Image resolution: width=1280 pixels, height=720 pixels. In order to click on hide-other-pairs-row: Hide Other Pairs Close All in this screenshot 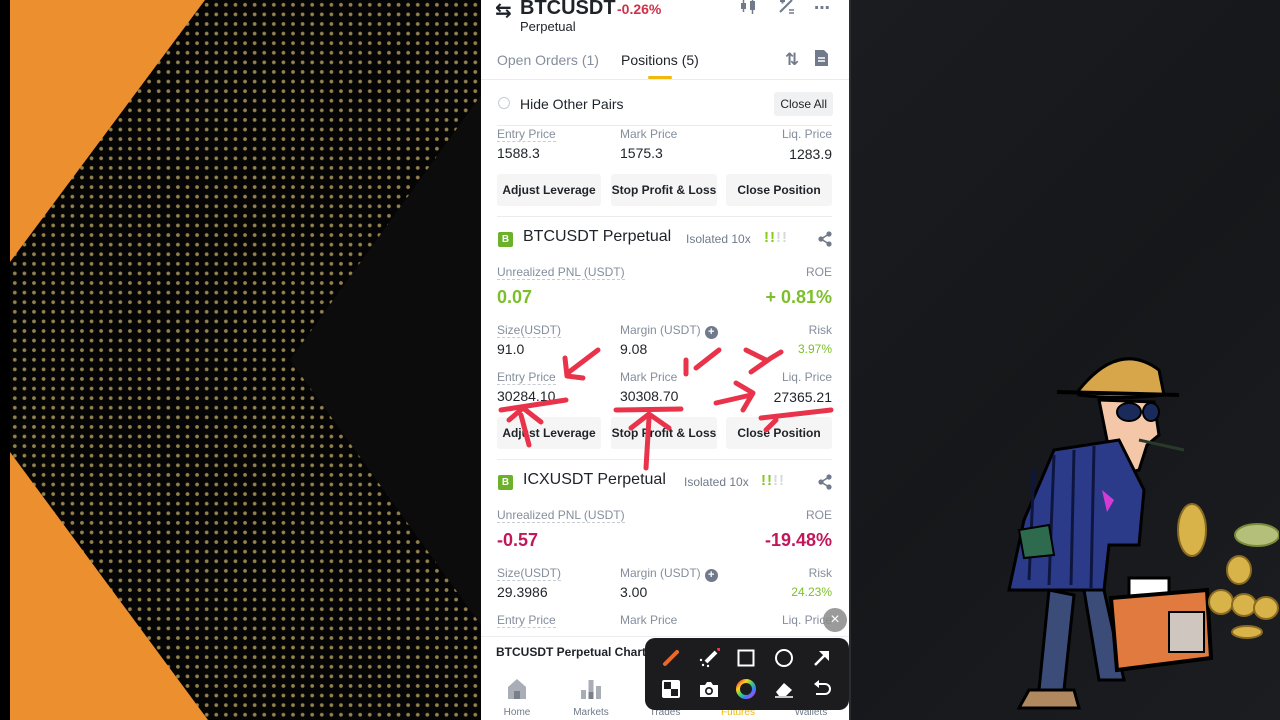, I will do `click(665, 104)`.